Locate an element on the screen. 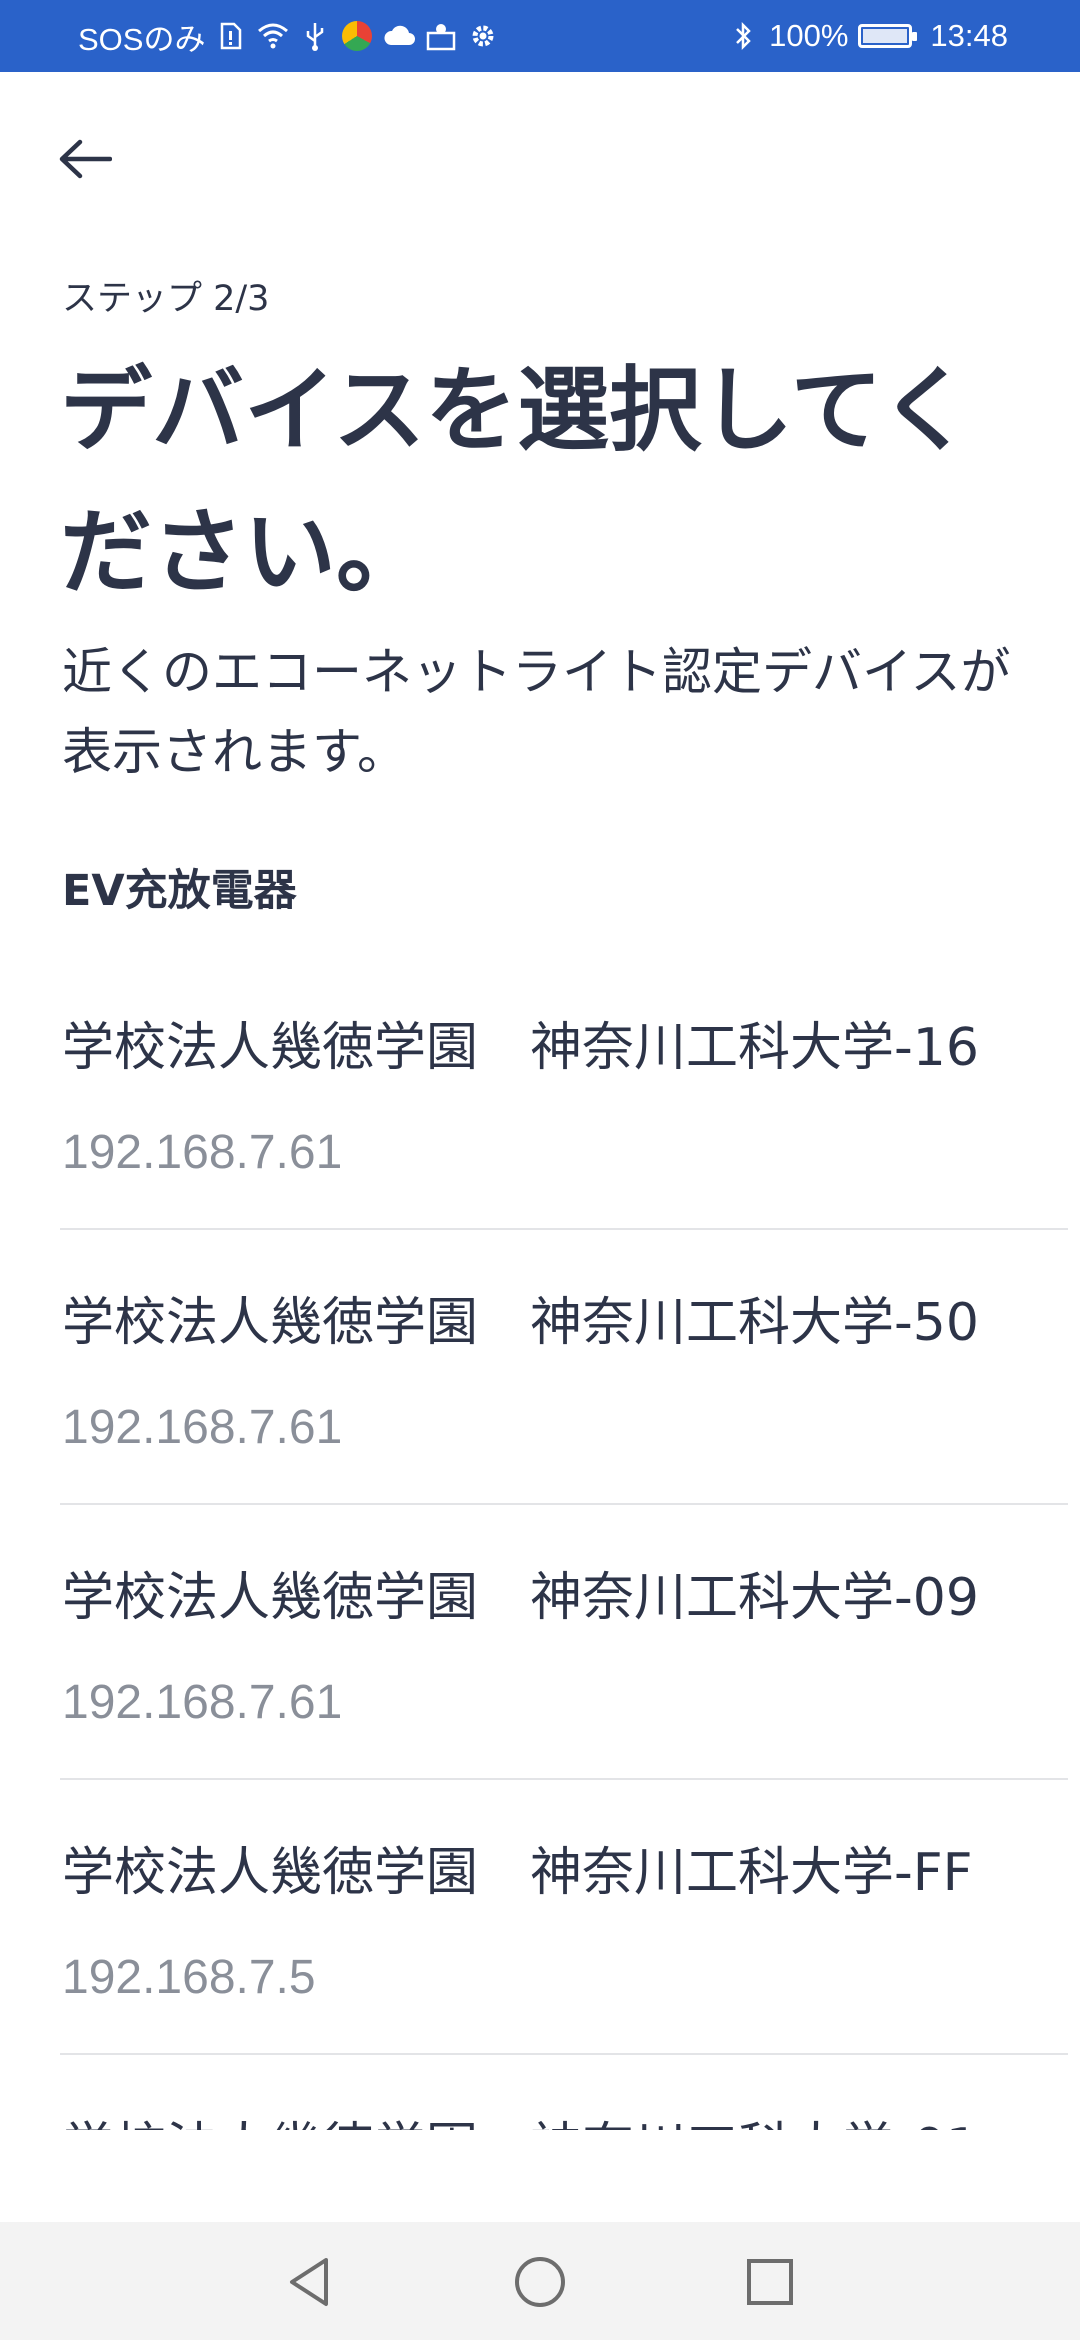 The width and height of the screenshot is (1080, 2340). browser-icon is located at coordinates (357, 36).